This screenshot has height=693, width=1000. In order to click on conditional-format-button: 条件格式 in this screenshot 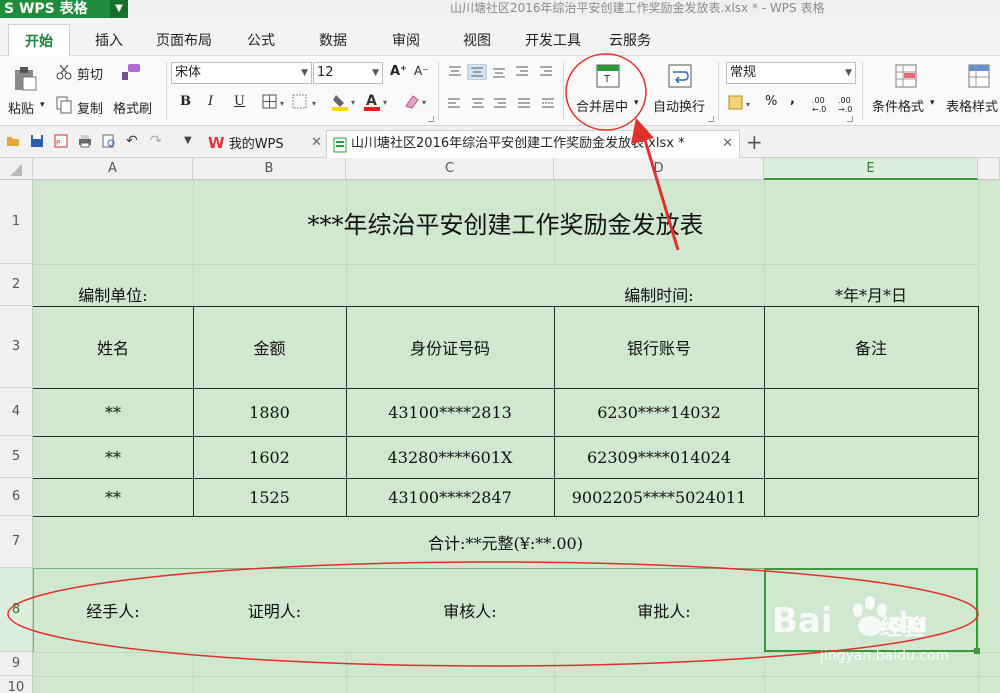, I will do `click(898, 105)`.